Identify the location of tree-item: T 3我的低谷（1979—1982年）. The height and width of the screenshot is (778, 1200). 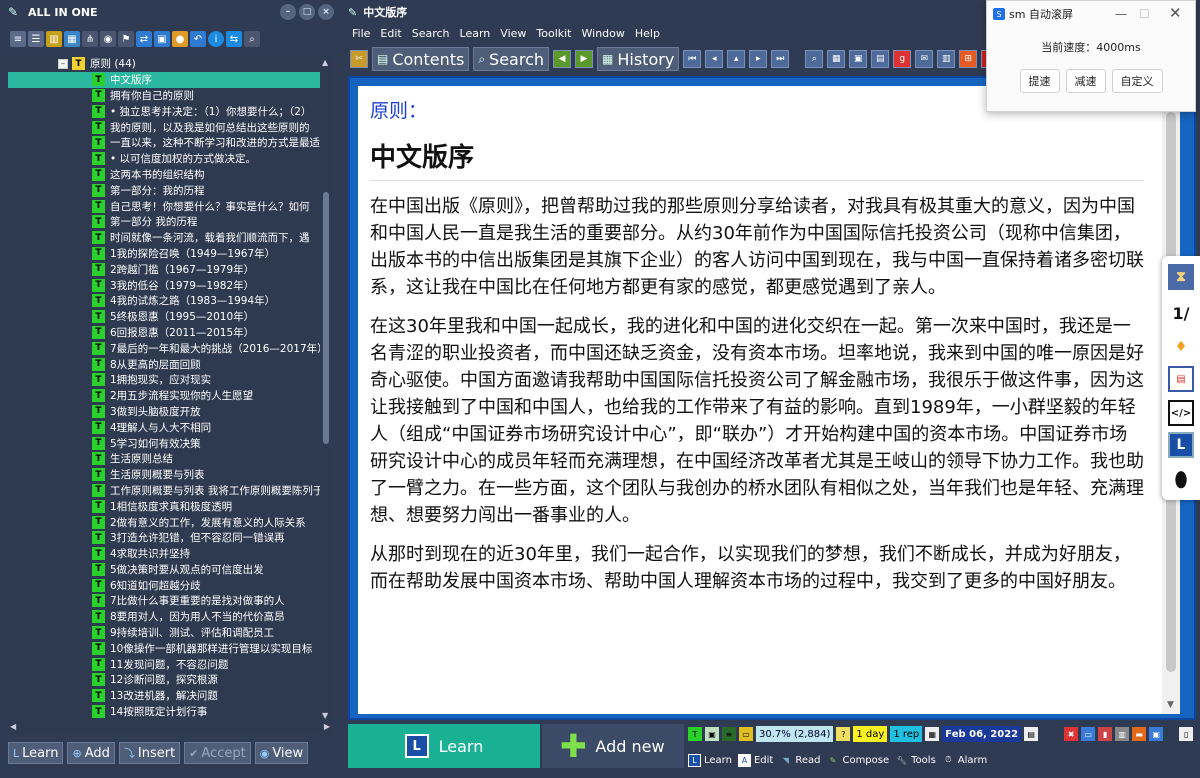
(164, 285).